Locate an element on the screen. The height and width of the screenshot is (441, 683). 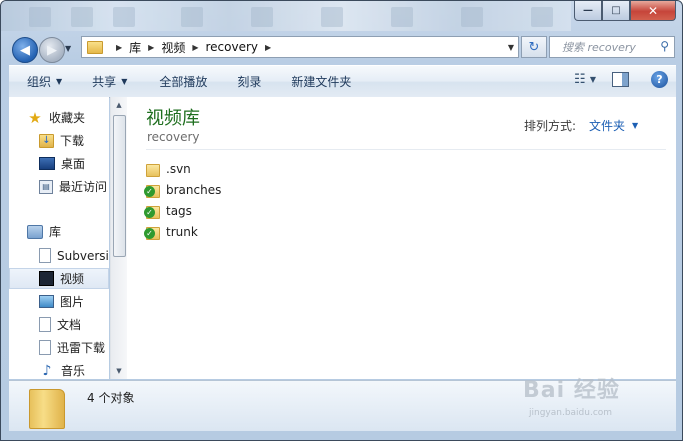
sidebar-item-subversion: Subversi is located at coordinates (74, 255).